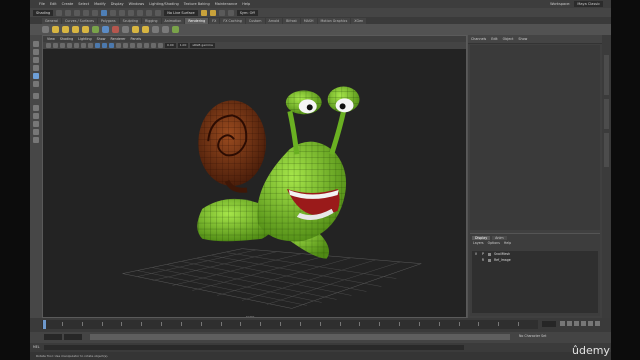 This screenshot has width=640, height=360. What do you see at coordinates (36, 132) in the screenshot?
I see `outliner-layout-icon` at bounding box center [36, 132].